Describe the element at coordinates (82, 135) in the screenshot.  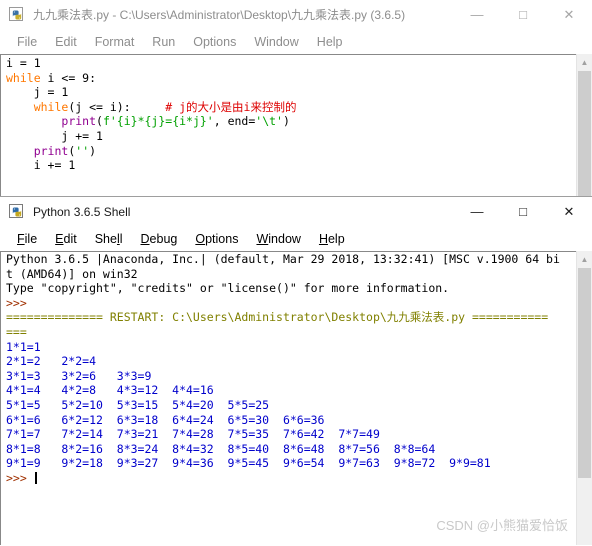
I see `code-token-plain: j += 1` at that location.